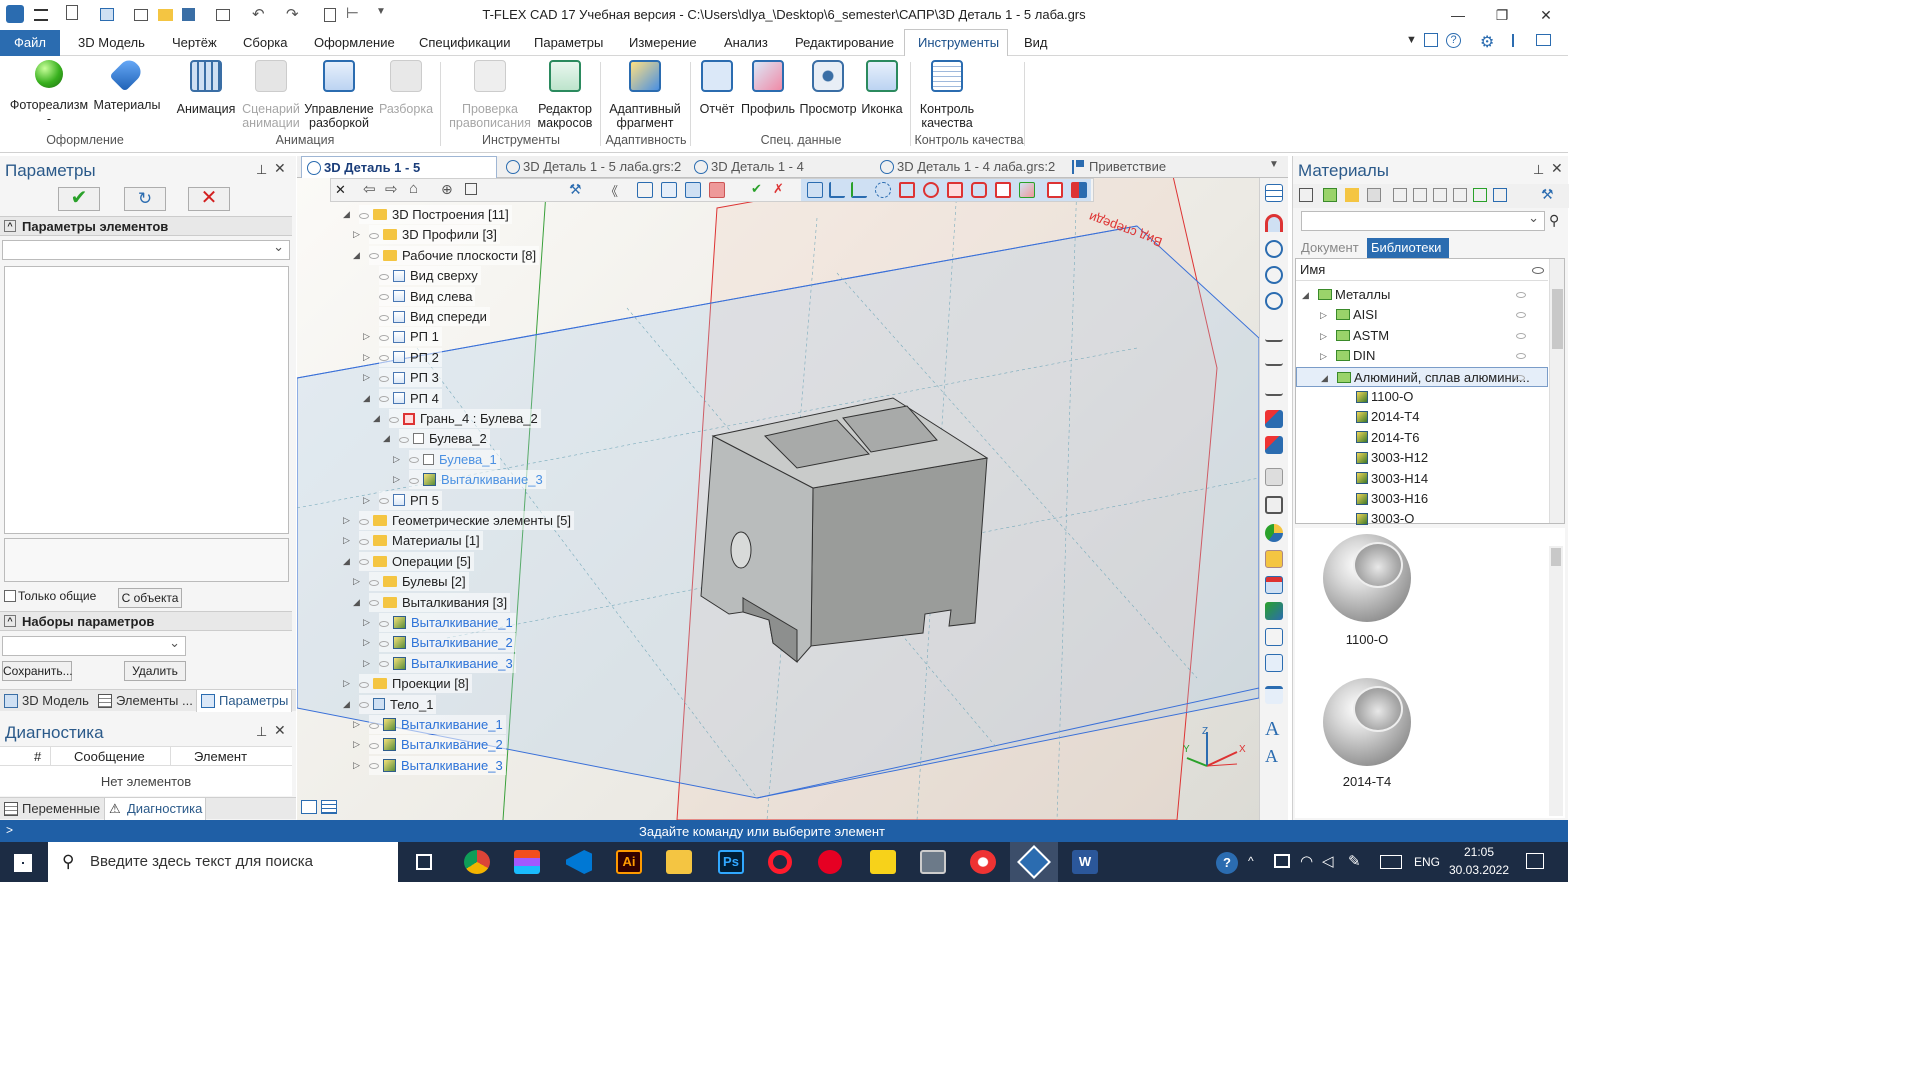 The image size is (1920, 1080). Describe the element at coordinates (779, 176) in the screenshot. I see `doc-tab-4-1: 3D Деталь 1 - 4 лаба.grs:1` at that location.